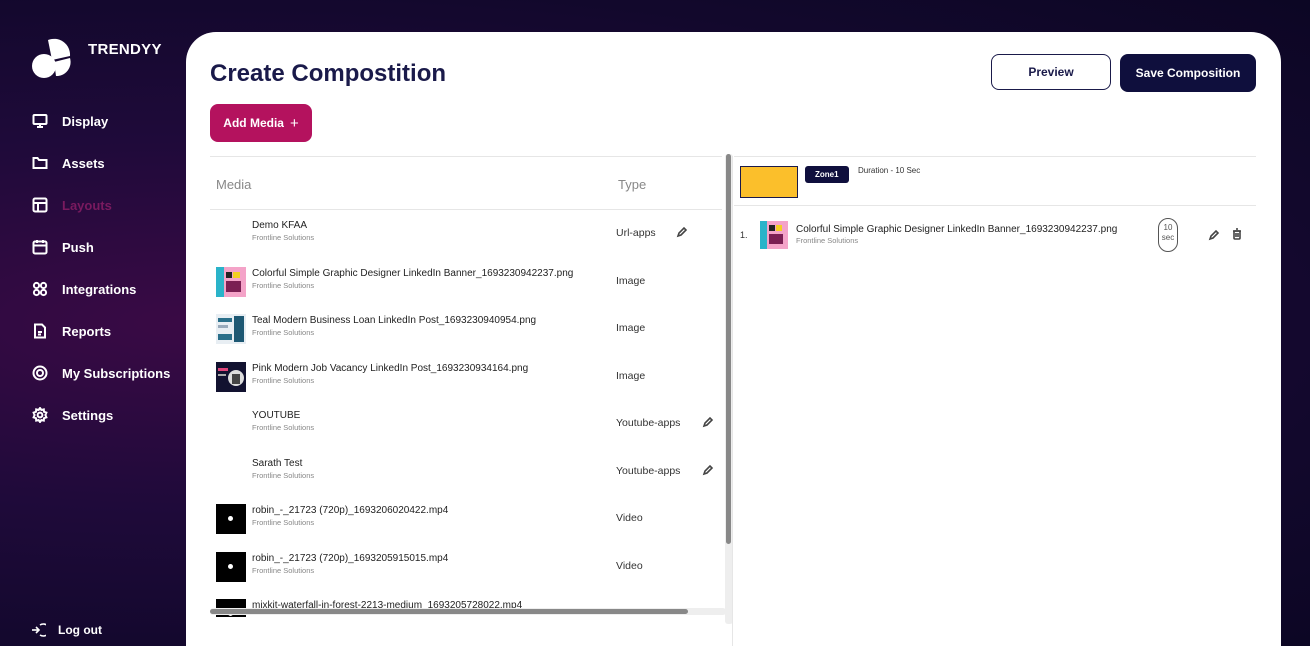 Image resolution: width=1310 pixels, height=646 pixels. Describe the element at coordinates (40, 121) in the screenshot. I see `monitor-icon` at that location.